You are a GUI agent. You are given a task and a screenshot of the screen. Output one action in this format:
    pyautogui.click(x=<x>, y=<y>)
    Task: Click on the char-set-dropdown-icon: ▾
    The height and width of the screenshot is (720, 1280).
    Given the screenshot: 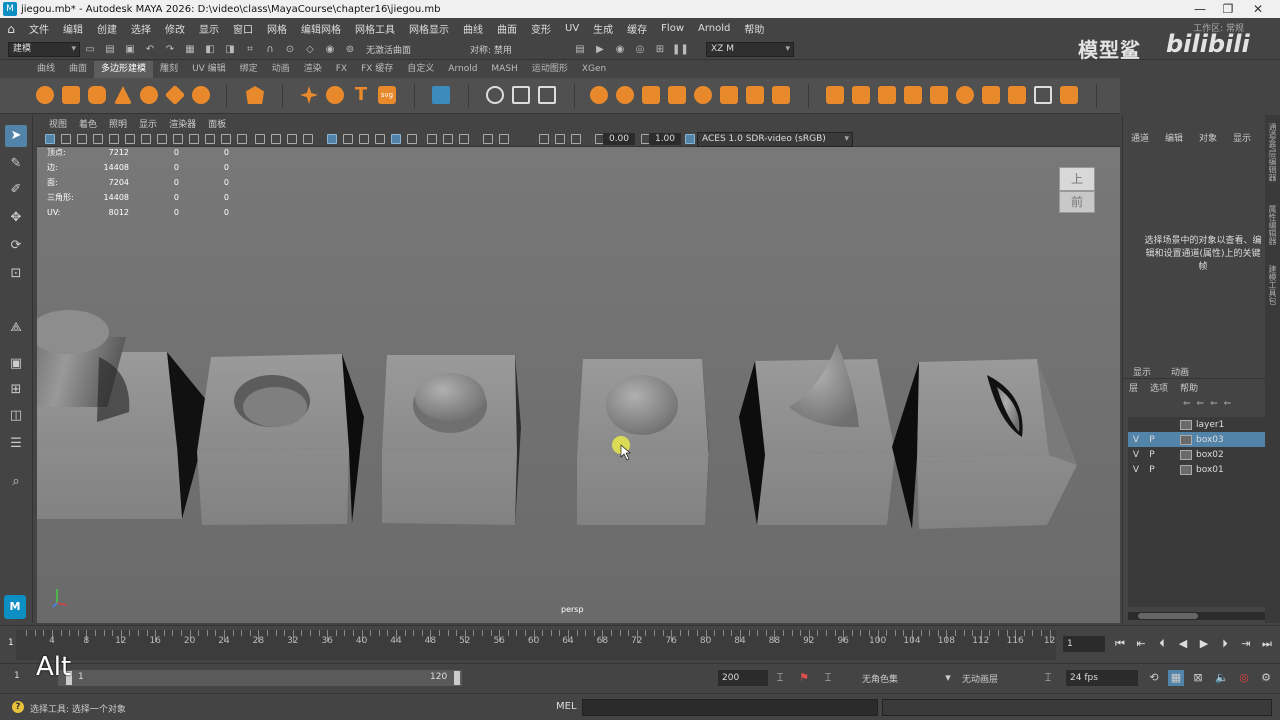 What is the action you would take?
    pyautogui.click(x=948, y=678)
    